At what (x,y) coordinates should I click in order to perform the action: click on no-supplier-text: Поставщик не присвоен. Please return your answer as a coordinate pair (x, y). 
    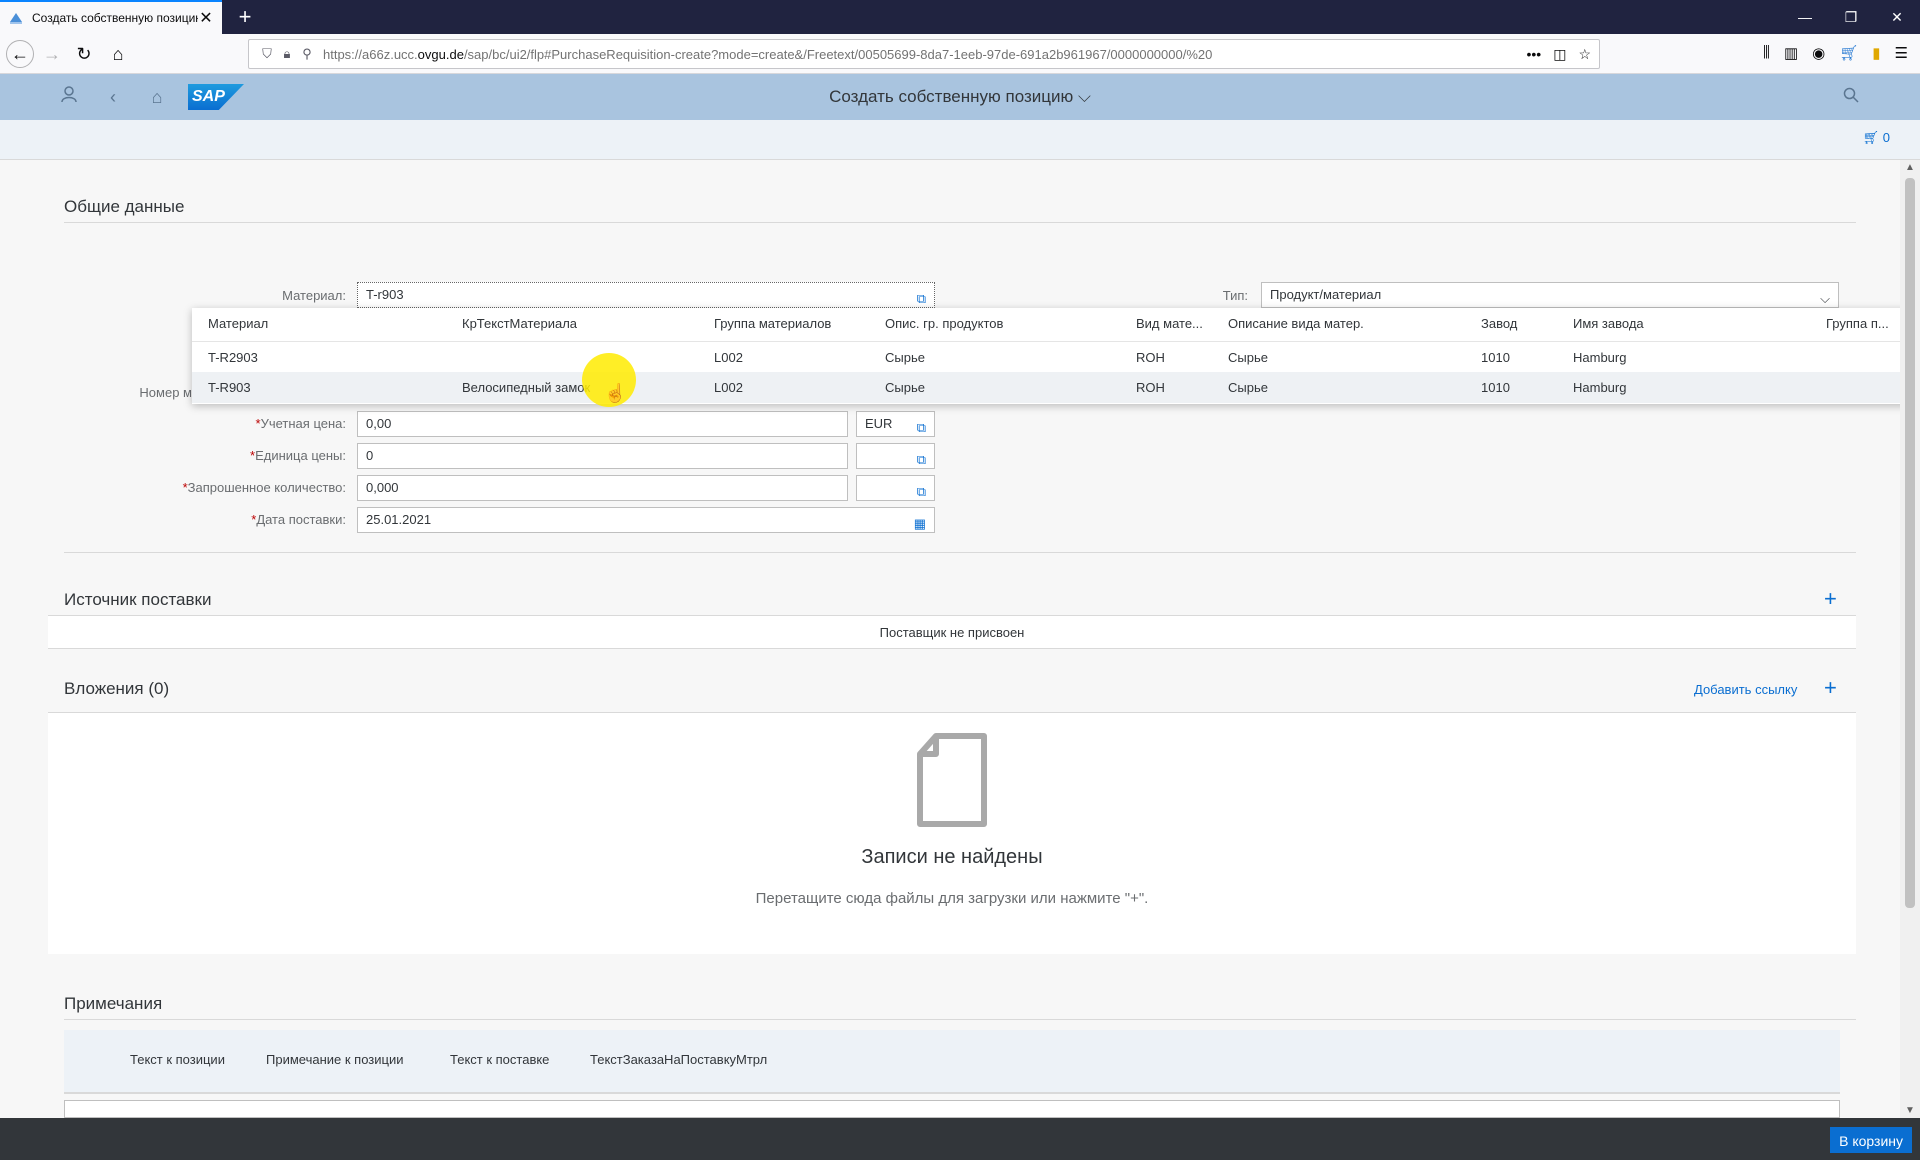
    Looking at the image, I should click on (952, 632).